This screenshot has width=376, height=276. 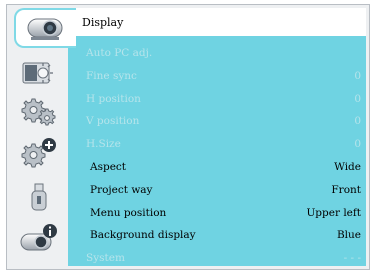 I want to click on title-divider, so click(x=220, y=35).